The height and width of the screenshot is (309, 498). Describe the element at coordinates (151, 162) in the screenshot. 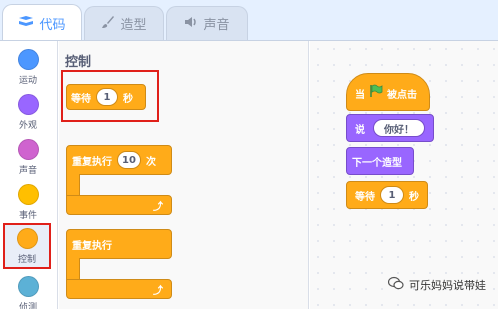

I see `repeat-suffix: 次` at that location.